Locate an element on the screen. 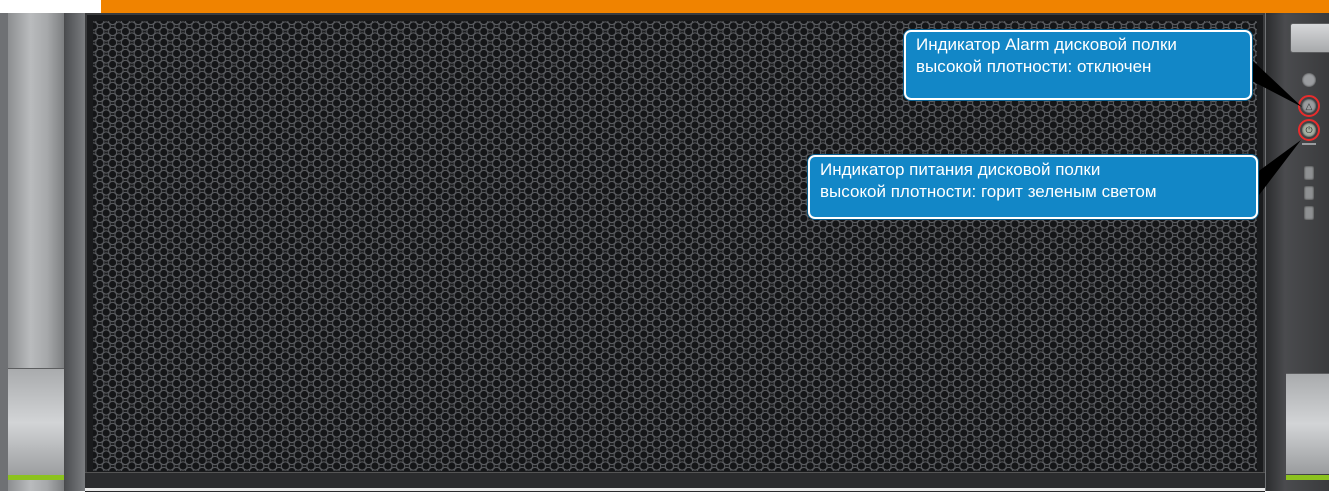 This screenshot has width=1329, height=492. status-led-3-icon is located at coordinates (1309, 213).